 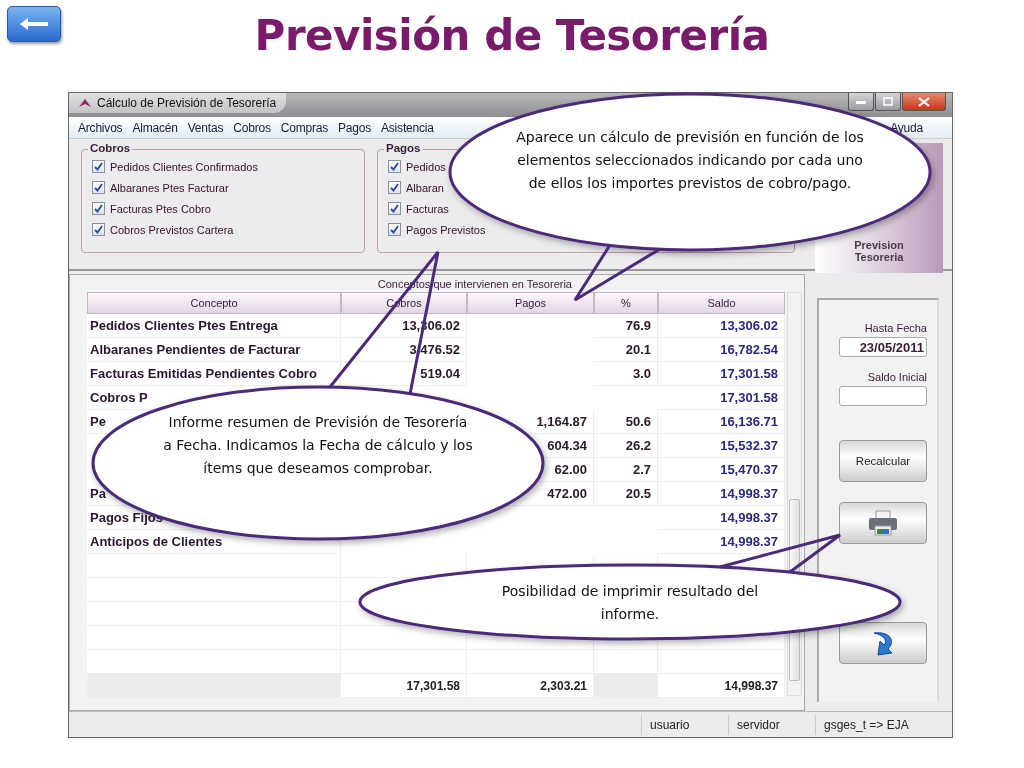 What do you see at coordinates (895, 328) in the screenshot?
I see `field-label: Hasta Fecha` at bounding box center [895, 328].